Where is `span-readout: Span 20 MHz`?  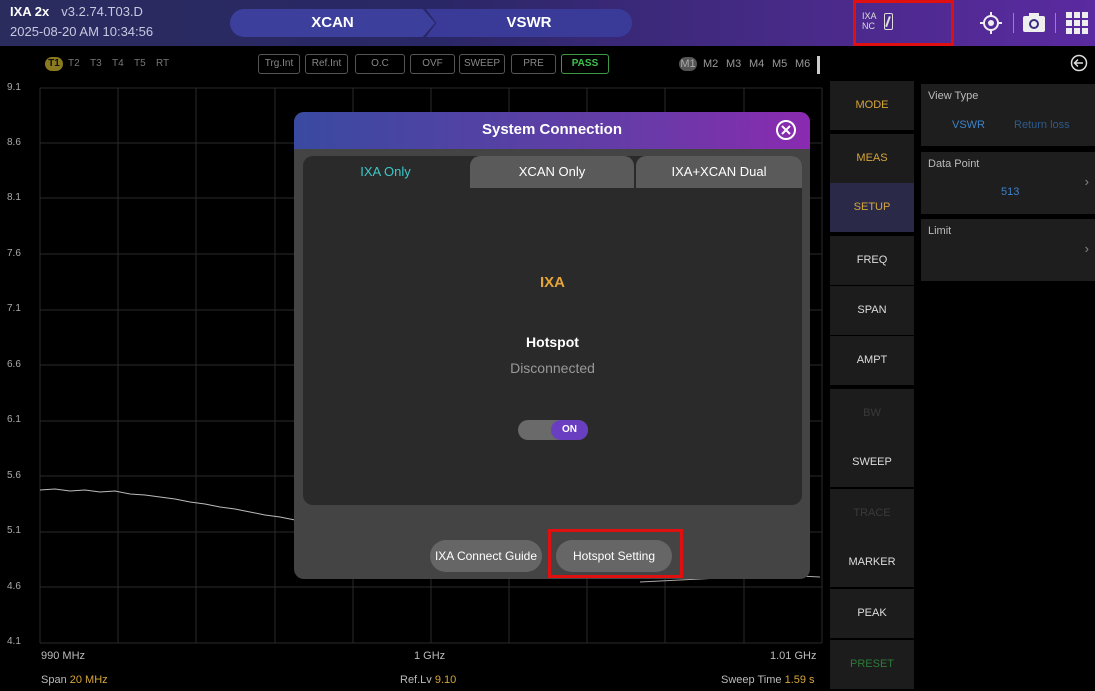
span-readout: Span 20 MHz is located at coordinates (74, 680).